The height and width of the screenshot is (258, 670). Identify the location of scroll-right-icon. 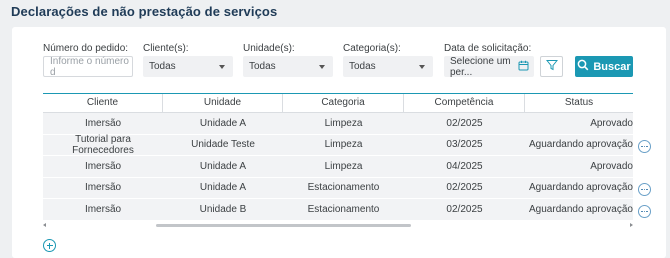
(631, 225).